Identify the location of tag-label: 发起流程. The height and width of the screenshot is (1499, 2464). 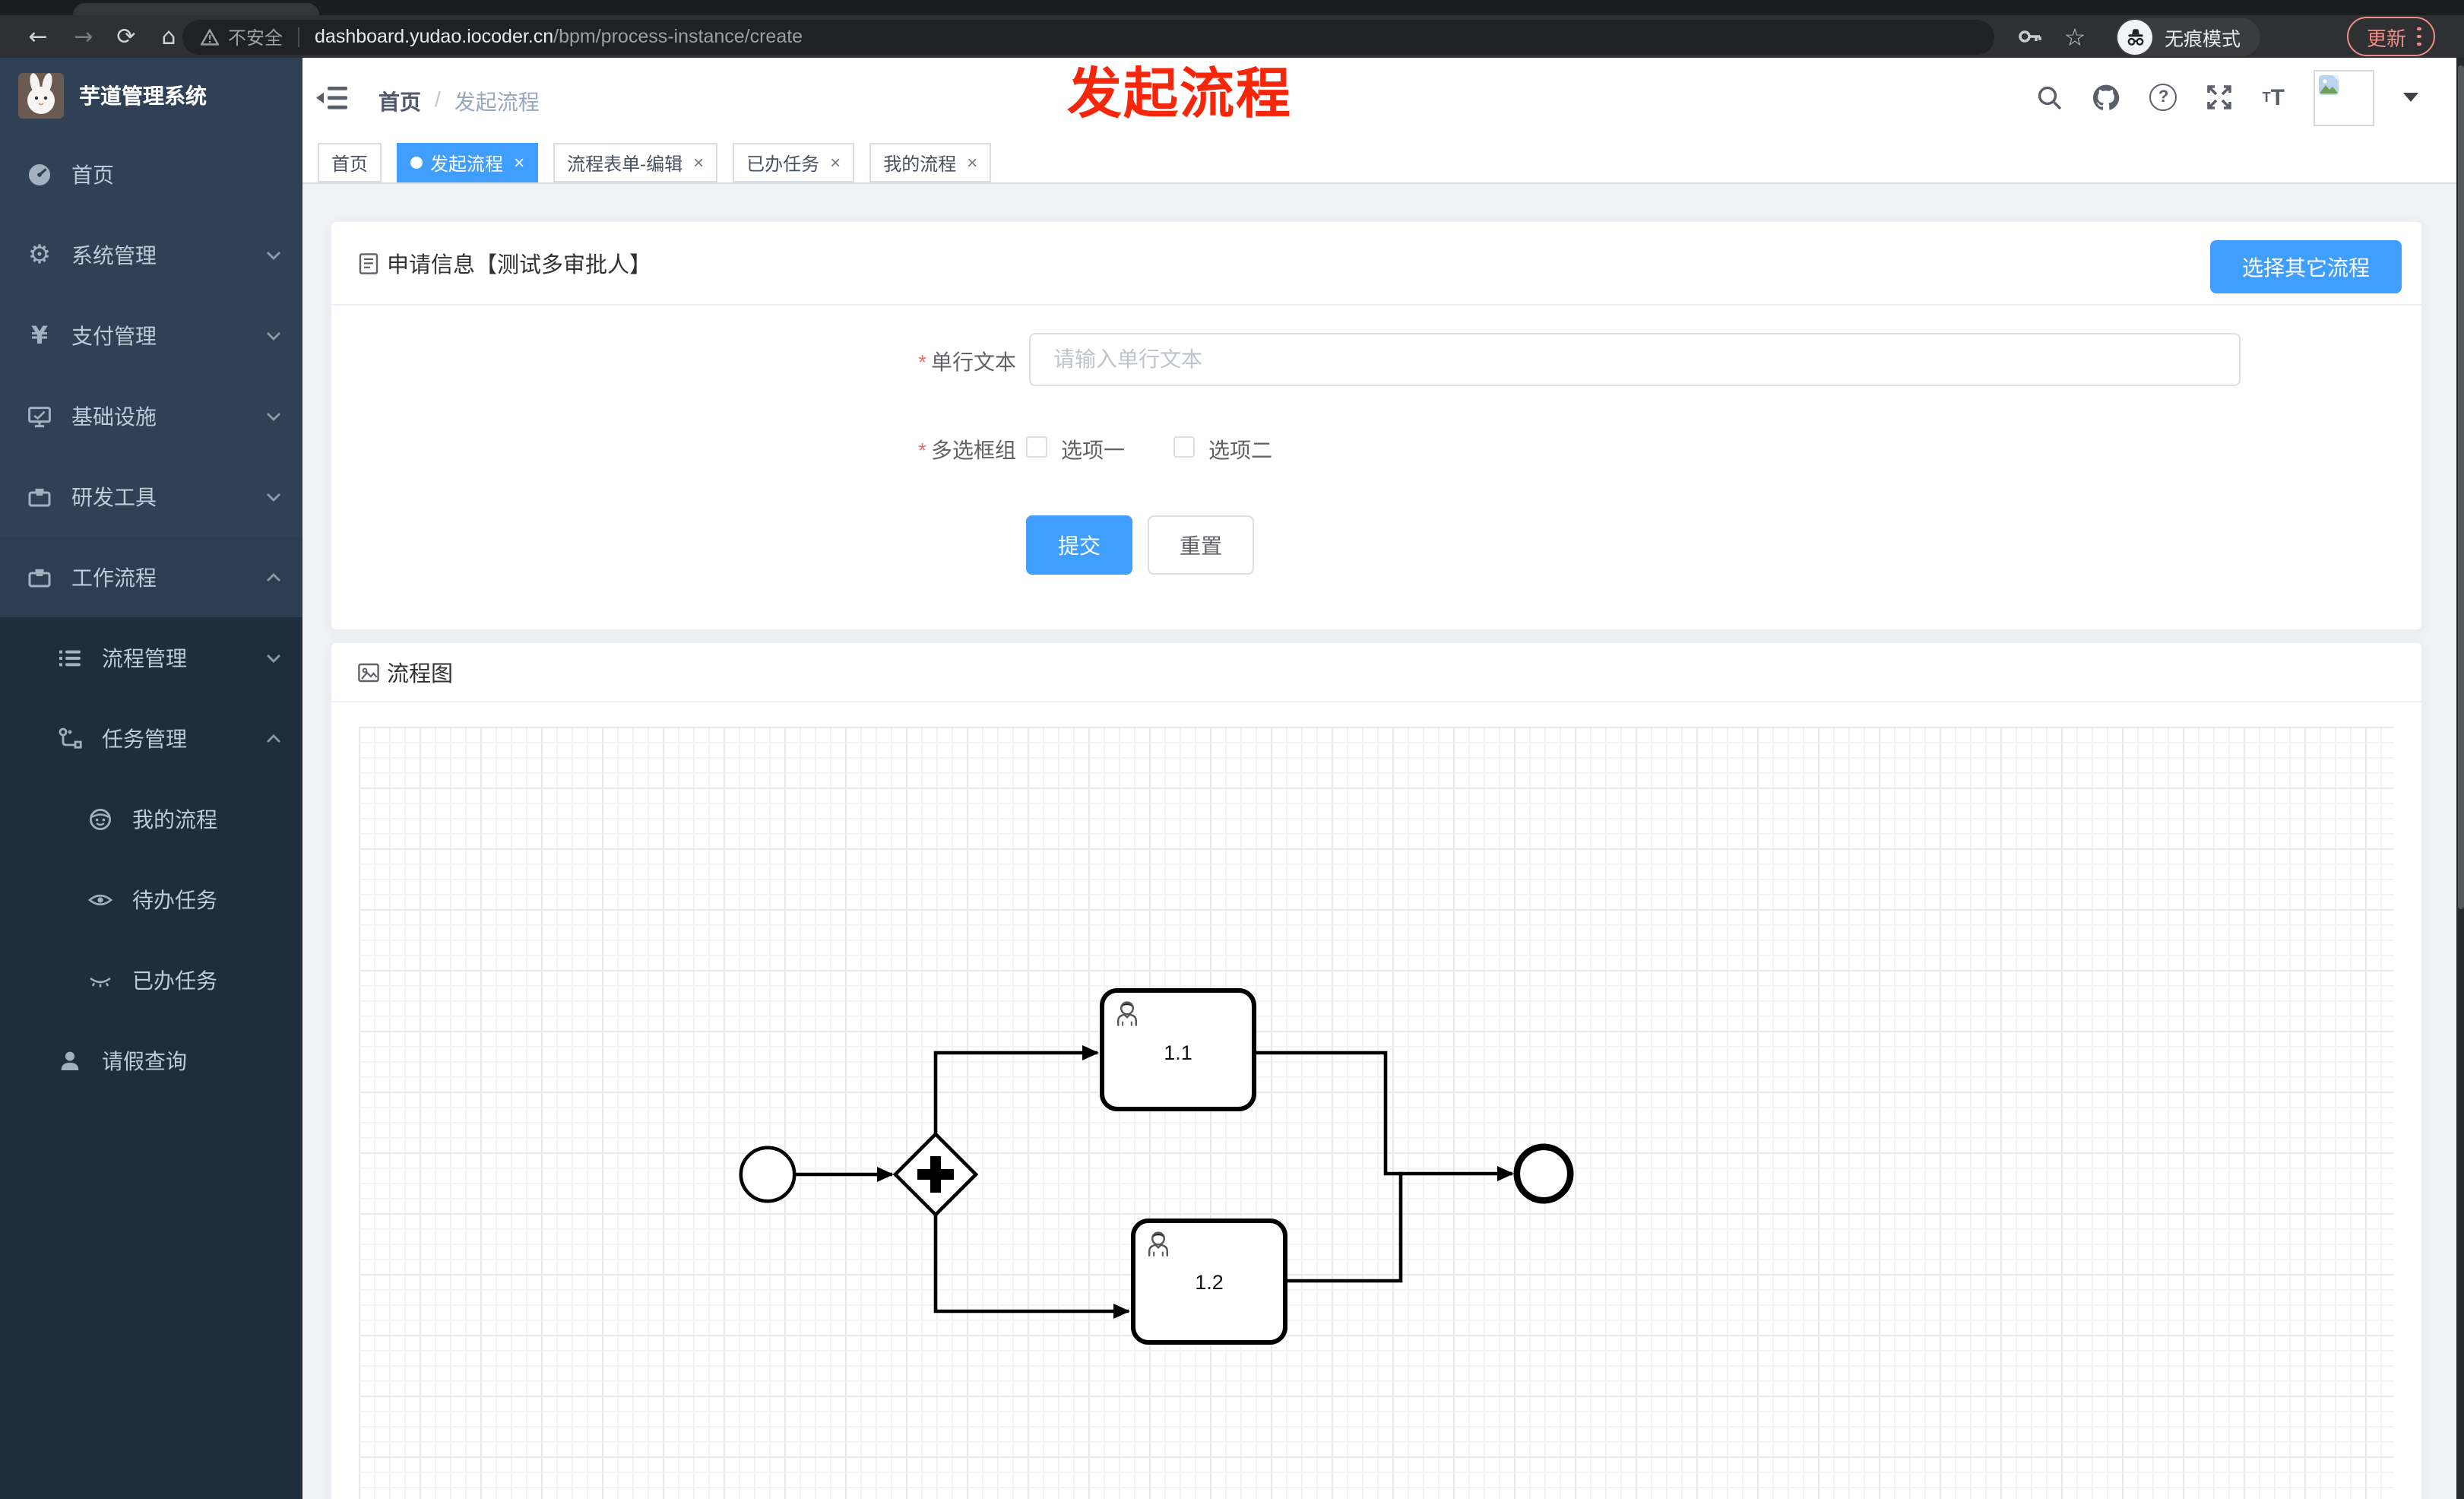
(467, 163).